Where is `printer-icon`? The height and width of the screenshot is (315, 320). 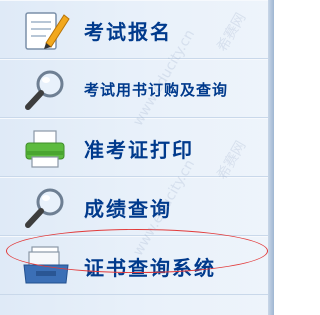
printer-icon is located at coordinates (45, 149).